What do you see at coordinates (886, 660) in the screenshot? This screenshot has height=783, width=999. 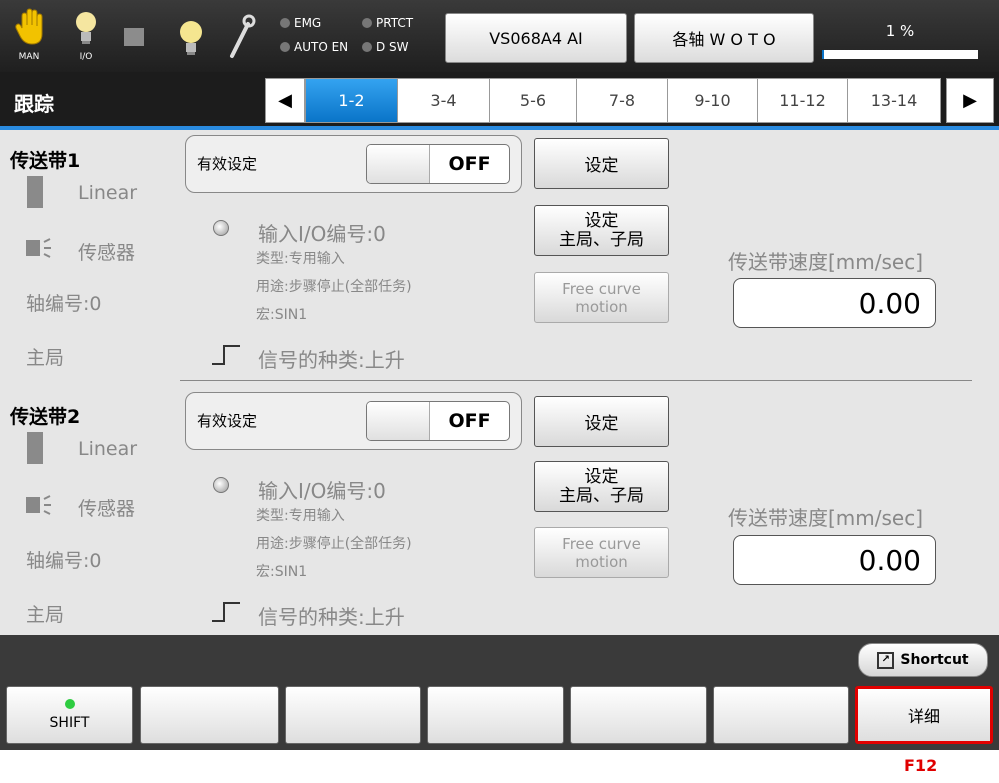 I see `shortcut-icon: ↗` at bounding box center [886, 660].